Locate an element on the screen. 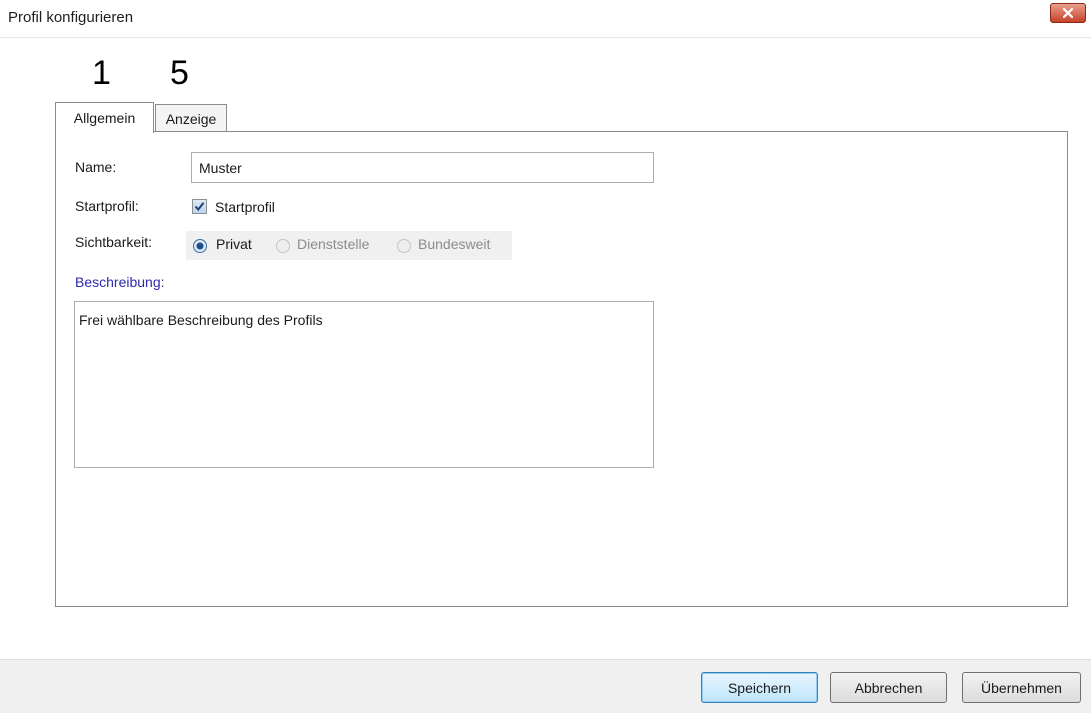 The height and width of the screenshot is (713, 1091). save-button: Speichern is located at coordinates (759, 687).